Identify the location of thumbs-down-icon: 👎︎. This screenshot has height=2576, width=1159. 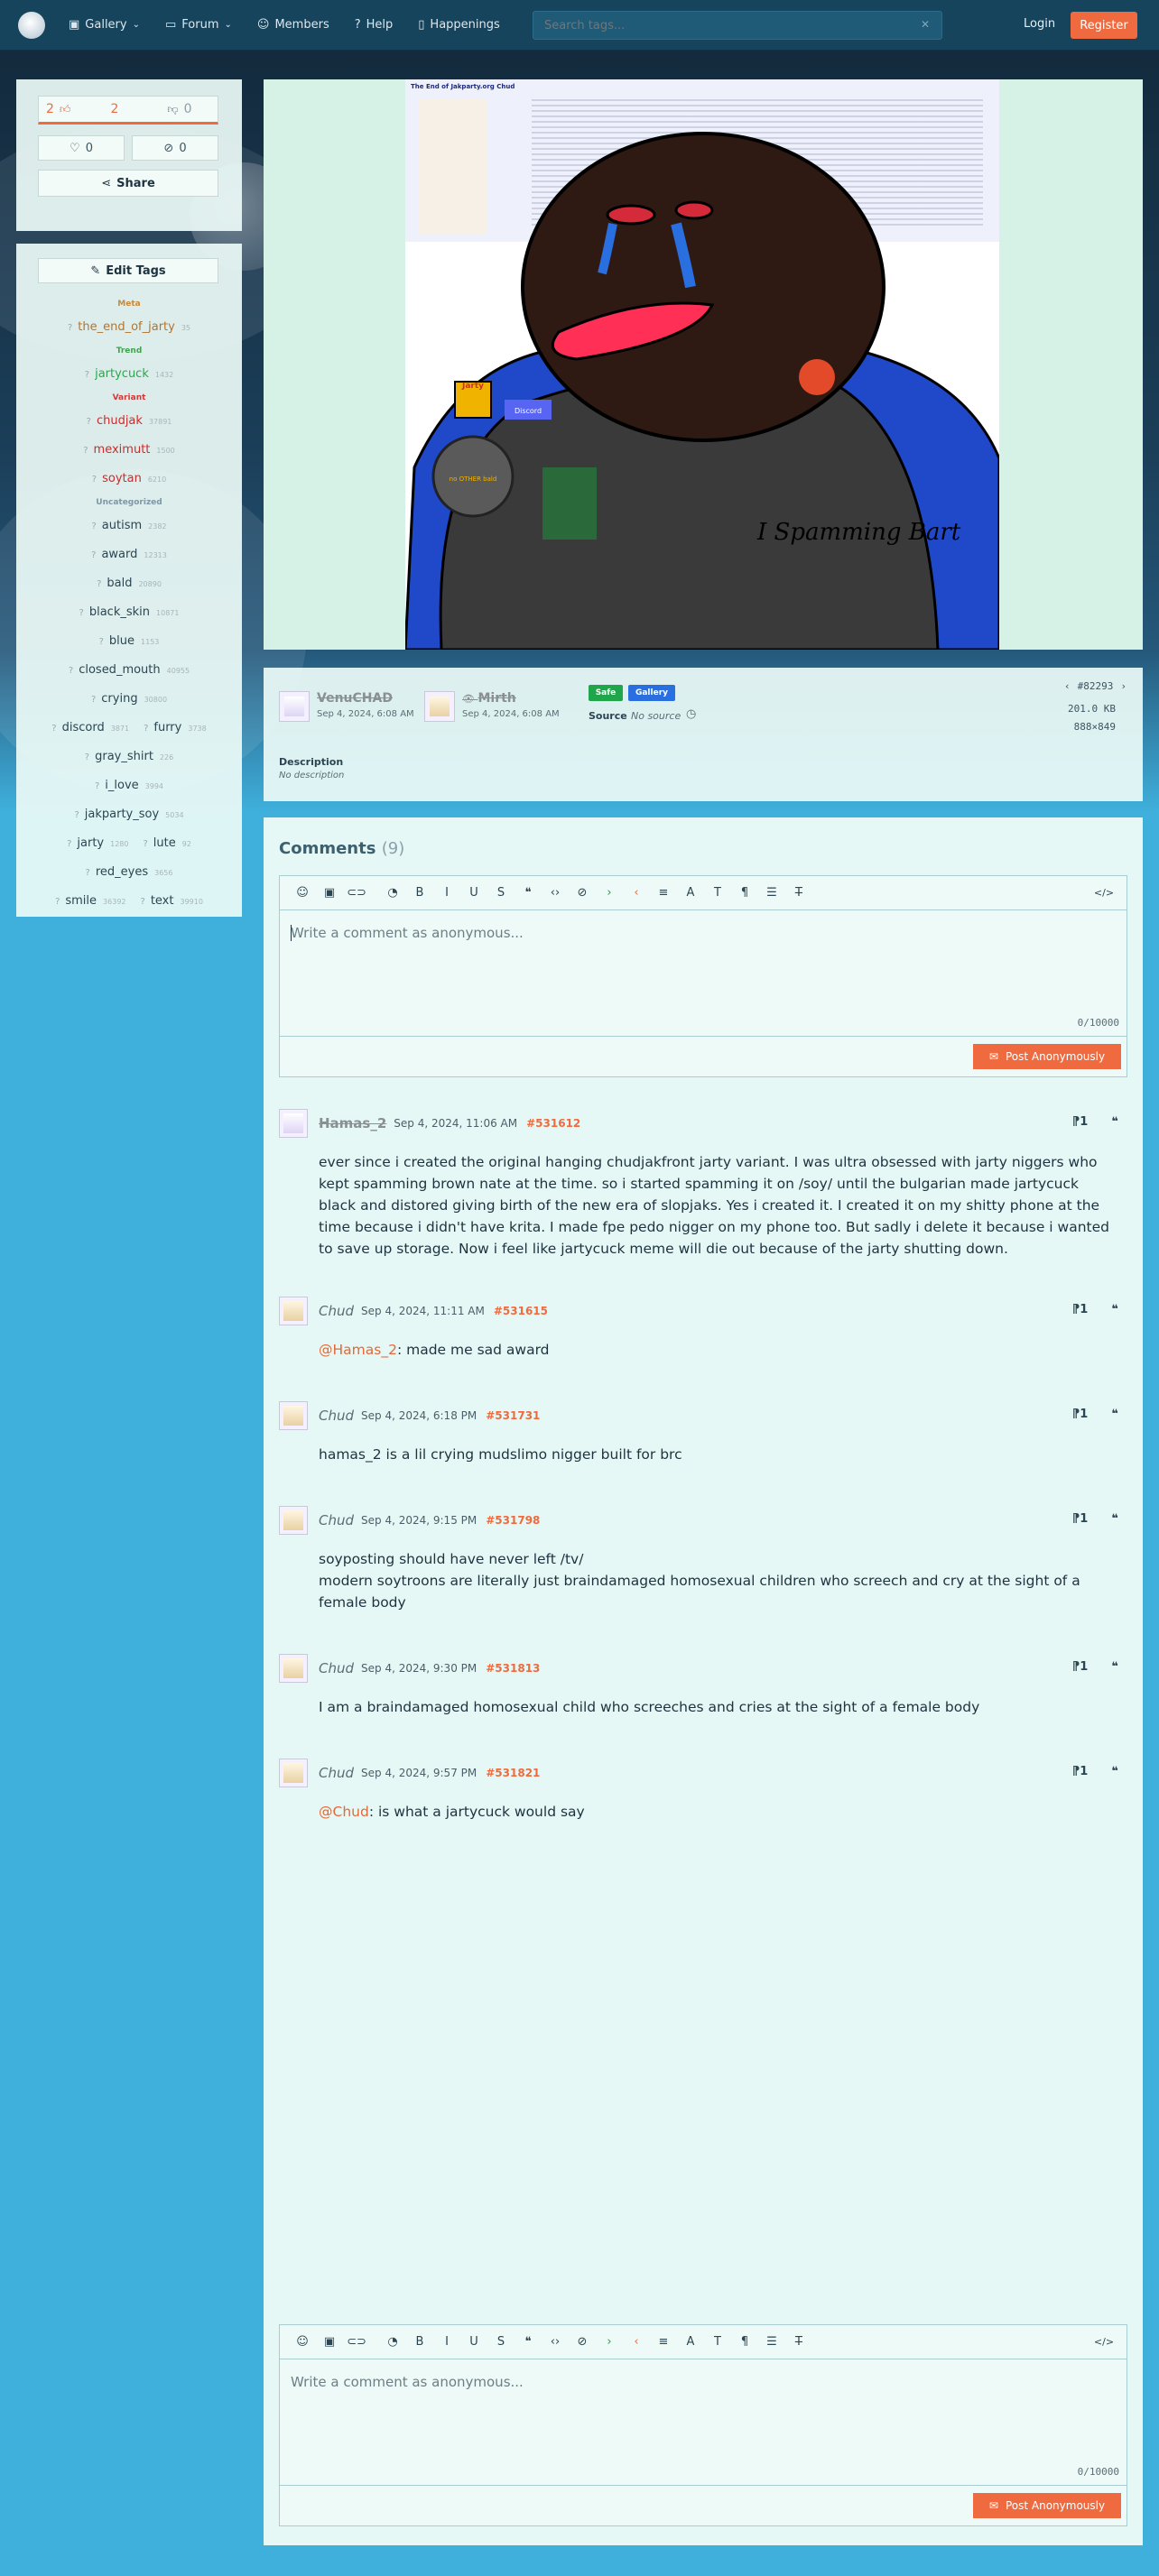
(172, 109).